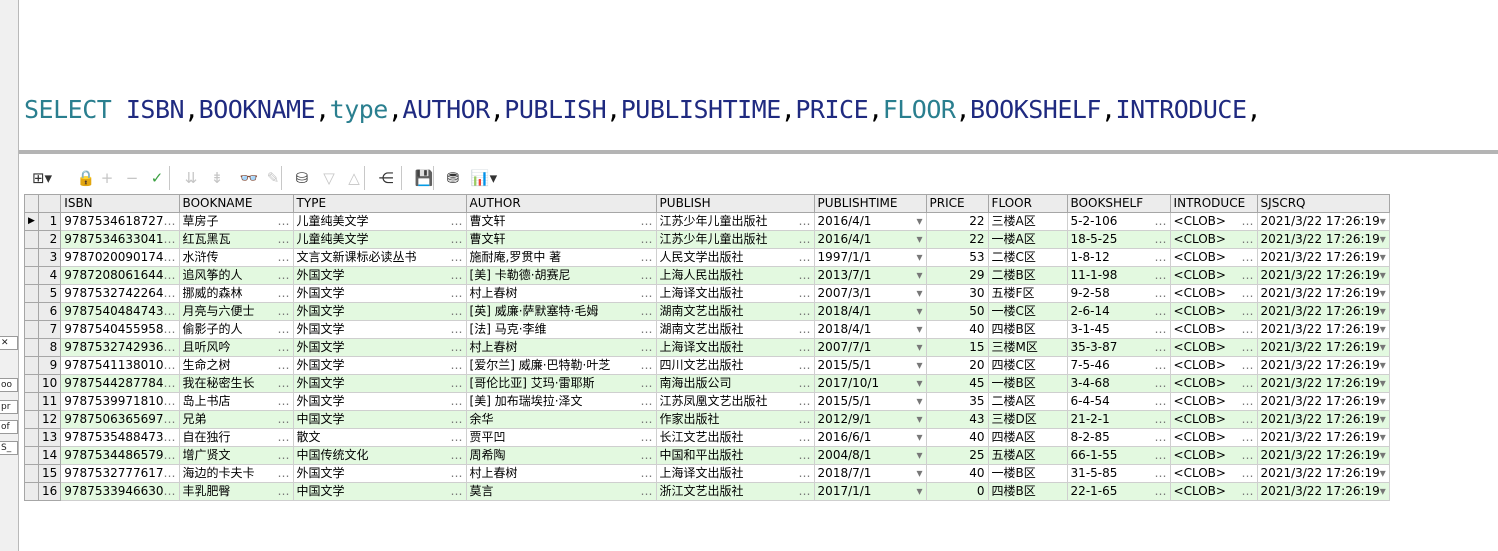 The height and width of the screenshot is (551, 1498). Describe the element at coordinates (870, 455) in the screenshot. I see `cell-publishtime: 2004/8/1 ▾` at that location.